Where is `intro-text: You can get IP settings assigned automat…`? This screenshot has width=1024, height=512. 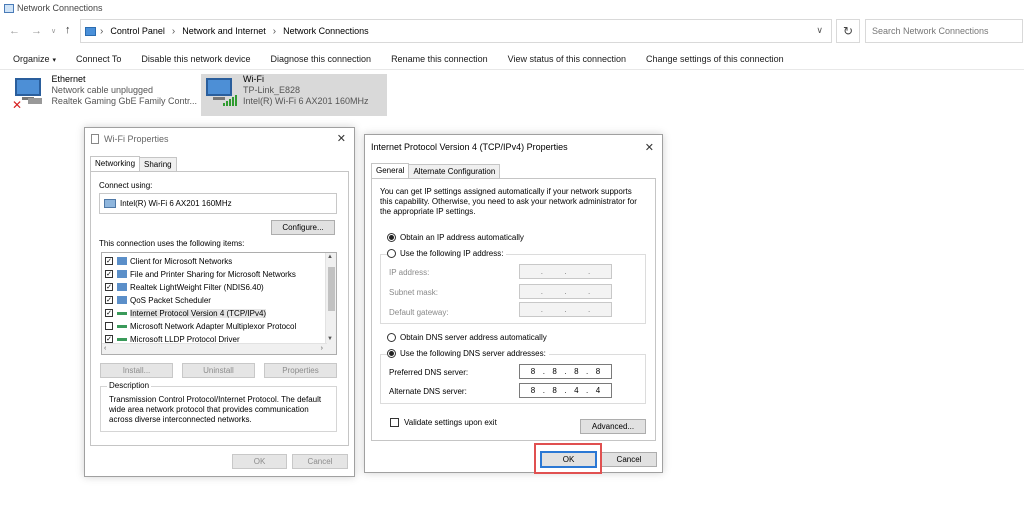
intro-text: You can get IP settings assigned automat… is located at coordinates (508, 201).